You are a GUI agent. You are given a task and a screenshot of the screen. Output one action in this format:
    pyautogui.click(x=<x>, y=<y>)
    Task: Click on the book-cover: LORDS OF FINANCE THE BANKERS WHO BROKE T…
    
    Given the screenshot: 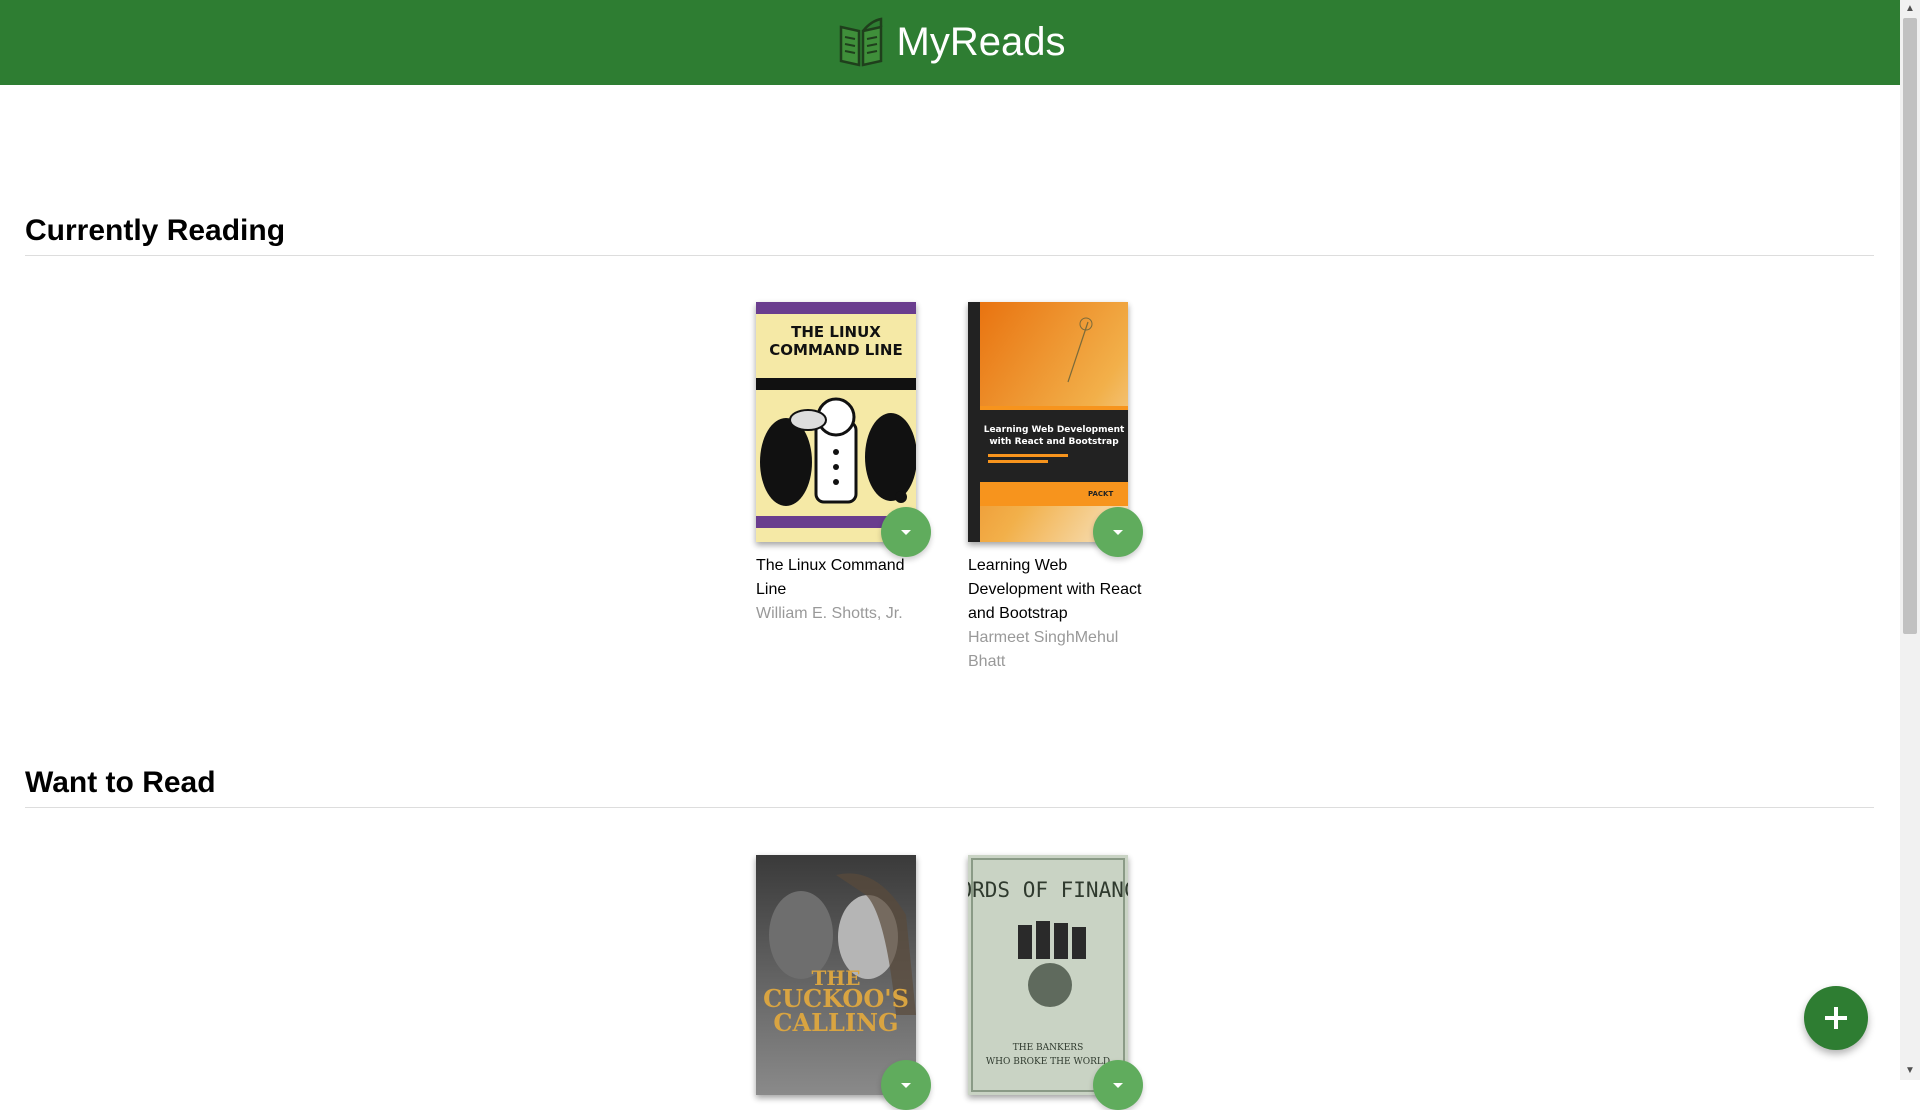 What is the action you would take?
    pyautogui.click(x=1048, y=975)
    